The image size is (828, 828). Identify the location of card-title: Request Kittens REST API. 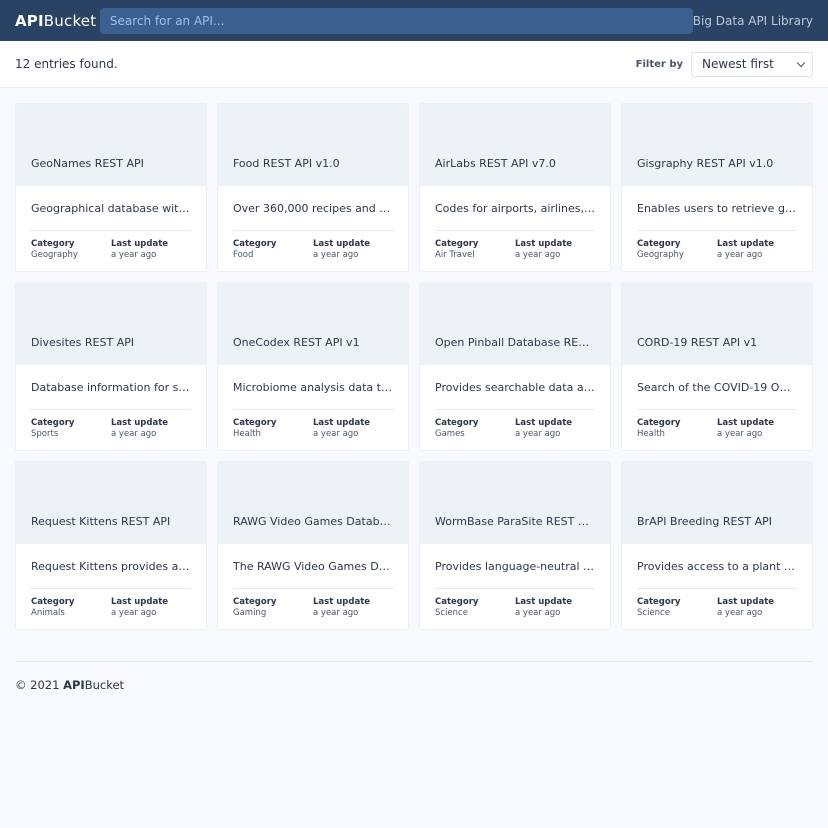
(111, 521).